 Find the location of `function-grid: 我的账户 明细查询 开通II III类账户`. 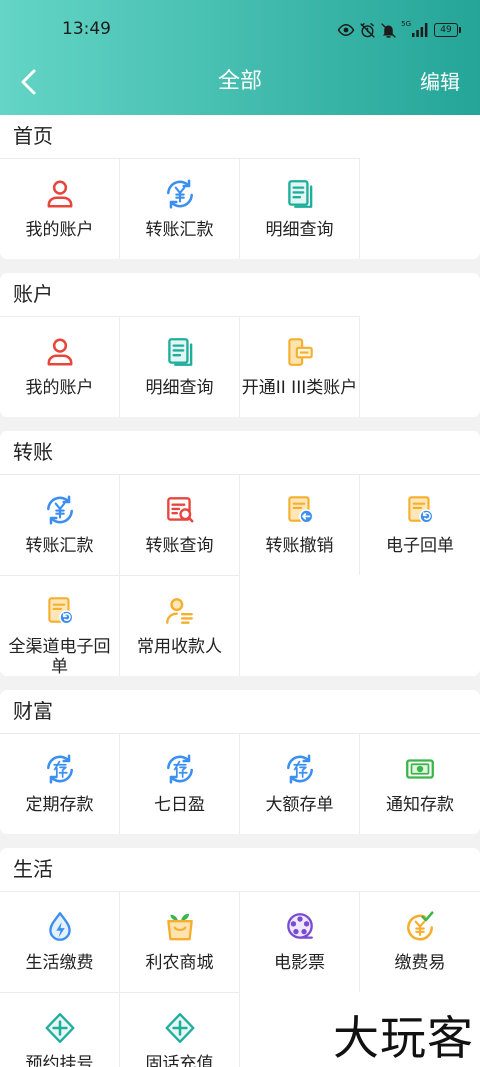

function-grid: 我的账户 明细查询 开通II III类账户 is located at coordinates (240, 366).